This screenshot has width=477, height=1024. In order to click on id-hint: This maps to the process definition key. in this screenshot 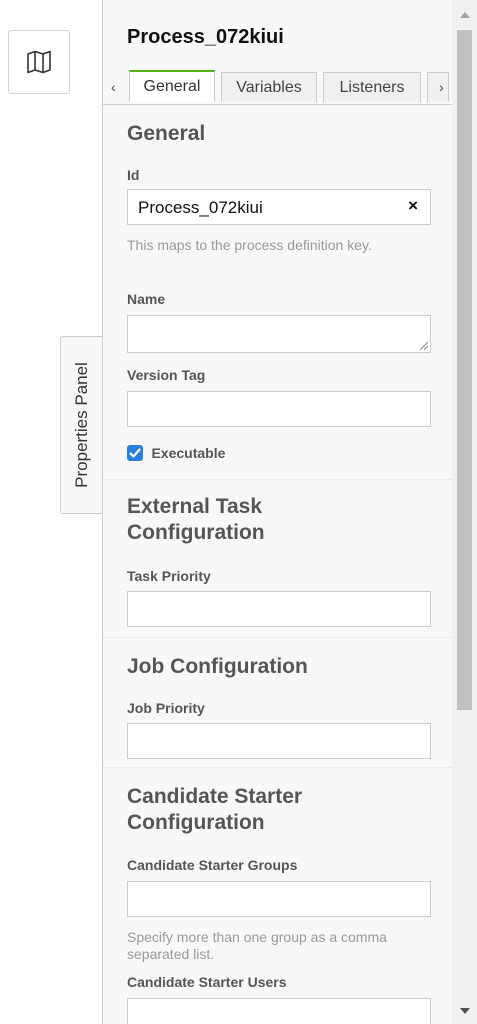, I will do `click(249, 245)`.